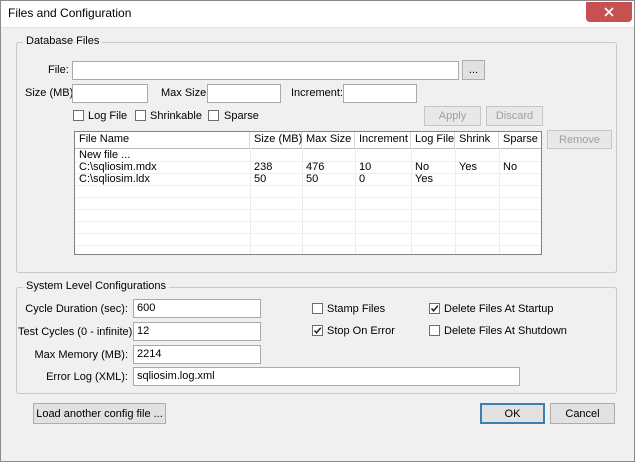 This screenshot has height=462, width=635. I want to click on col-header-file-name: File Name, so click(162, 140).